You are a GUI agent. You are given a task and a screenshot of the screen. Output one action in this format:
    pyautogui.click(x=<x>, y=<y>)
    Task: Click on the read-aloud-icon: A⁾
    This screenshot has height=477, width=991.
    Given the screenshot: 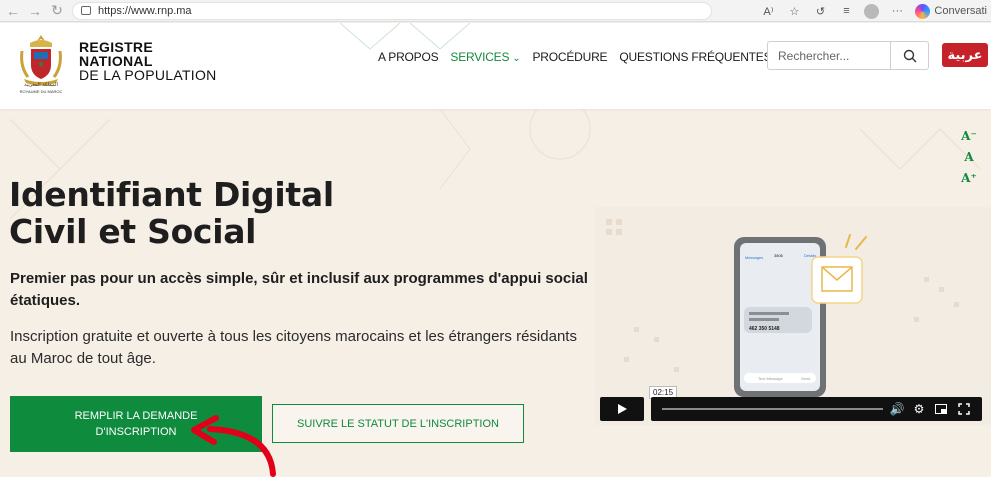 What is the action you would take?
    pyautogui.click(x=768, y=11)
    